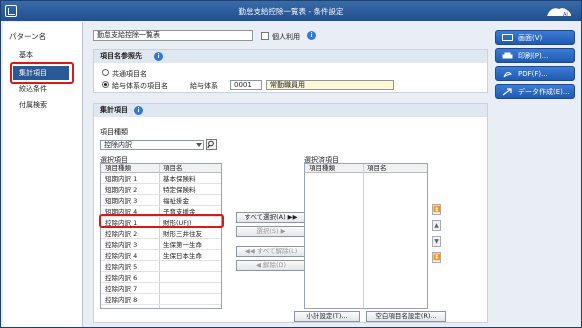 The image size is (582, 328). What do you see at coordinates (508, 75) in the screenshot?
I see `pdf-icon` at bounding box center [508, 75].